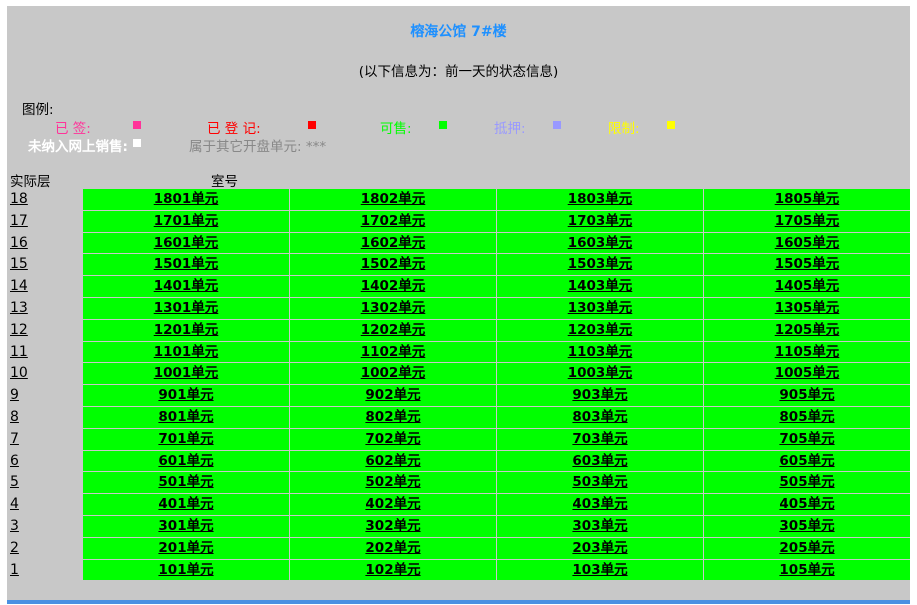 The width and height of the screenshot is (917, 605). What do you see at coordinates (600, 439) in the screenshot?
I see `unit-cell-link: 703单元` at bounding box center [600, 439].